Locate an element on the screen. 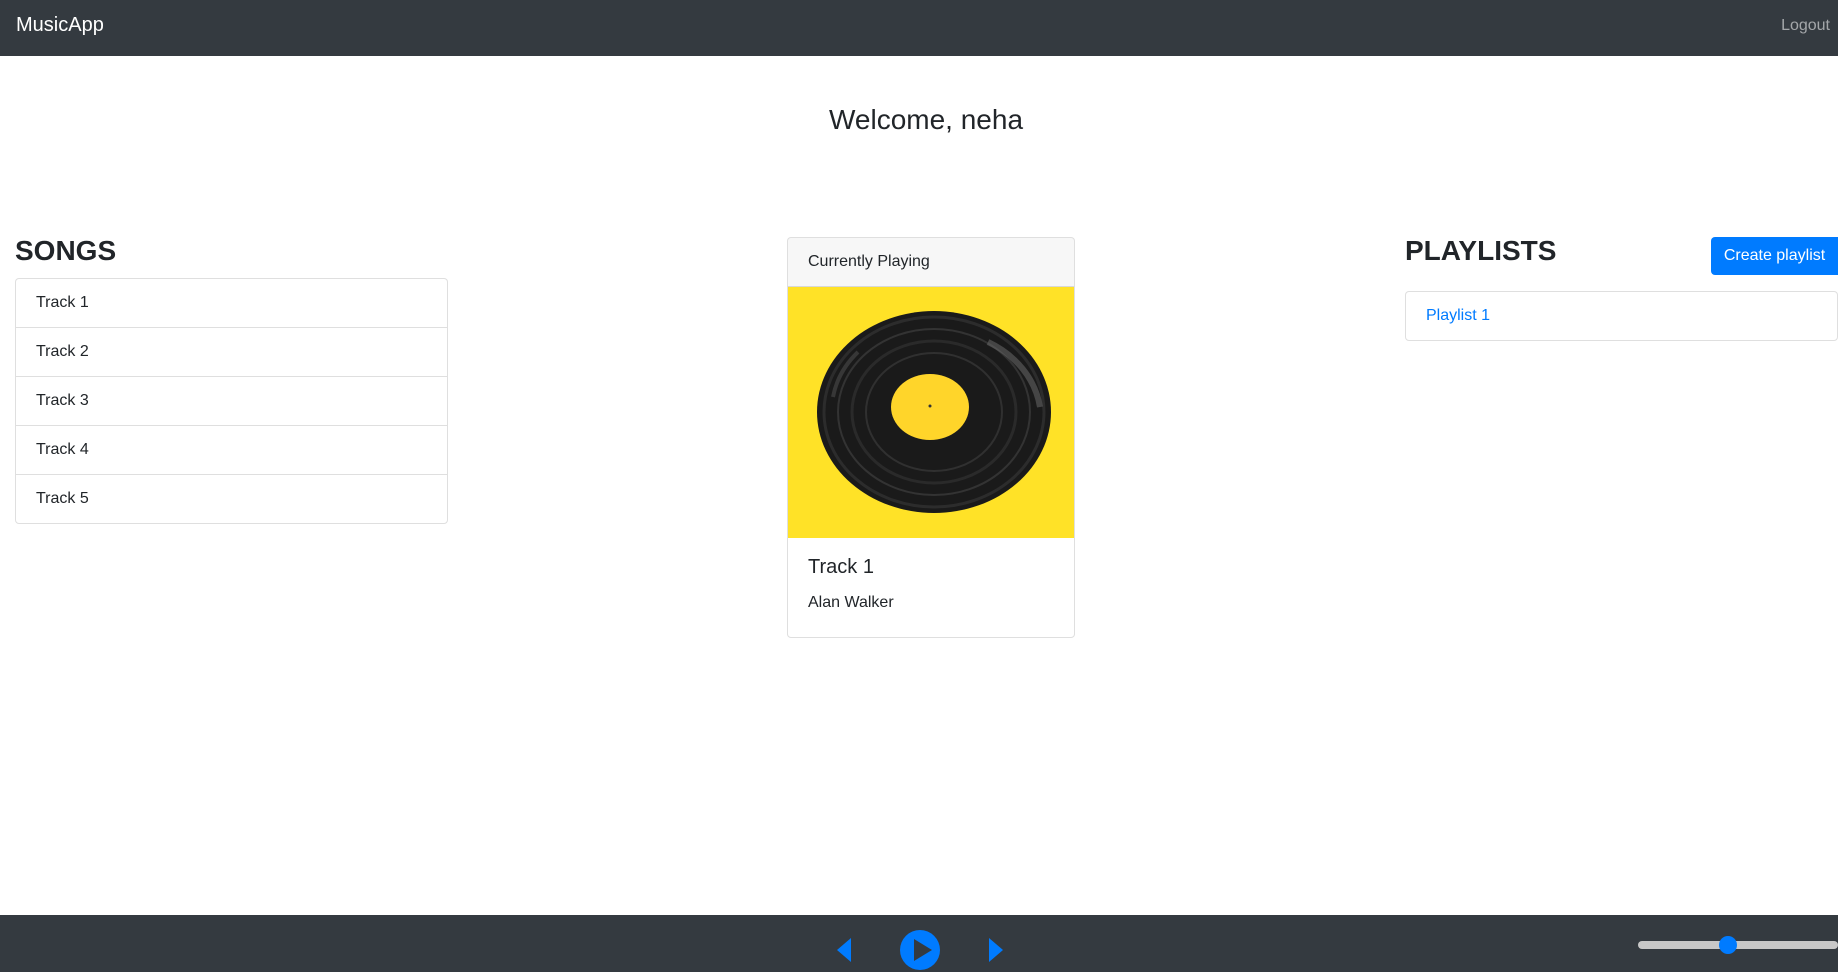  song-item: Track 5 is located at coordinates (231, 499).